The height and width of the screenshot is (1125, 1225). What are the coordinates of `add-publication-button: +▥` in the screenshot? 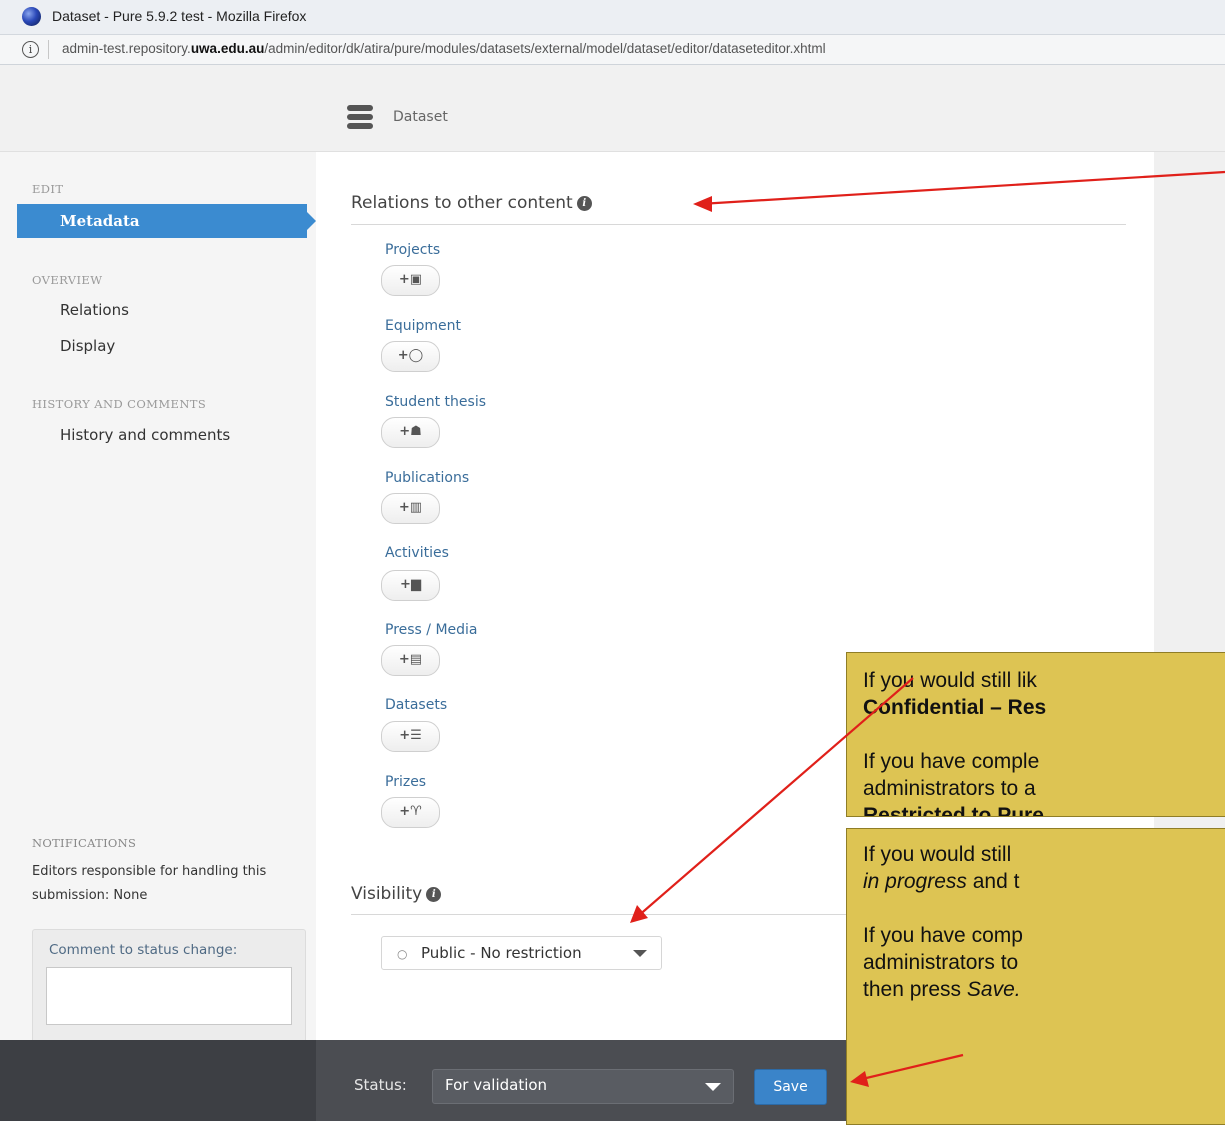 It's located at (410, 508).